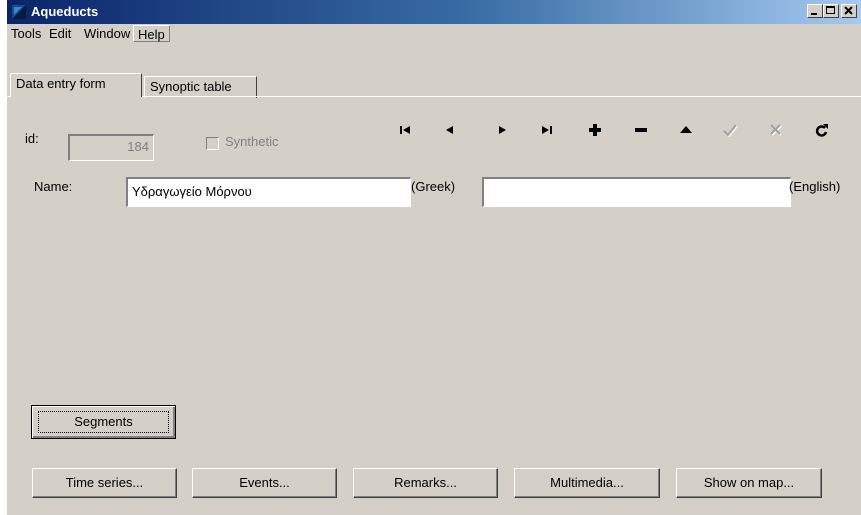 The image size is (861, 515). What do you see at coordinates (32, 138) in the screenshot?
I see `id-label: id:` at bounding box center [32, 138].